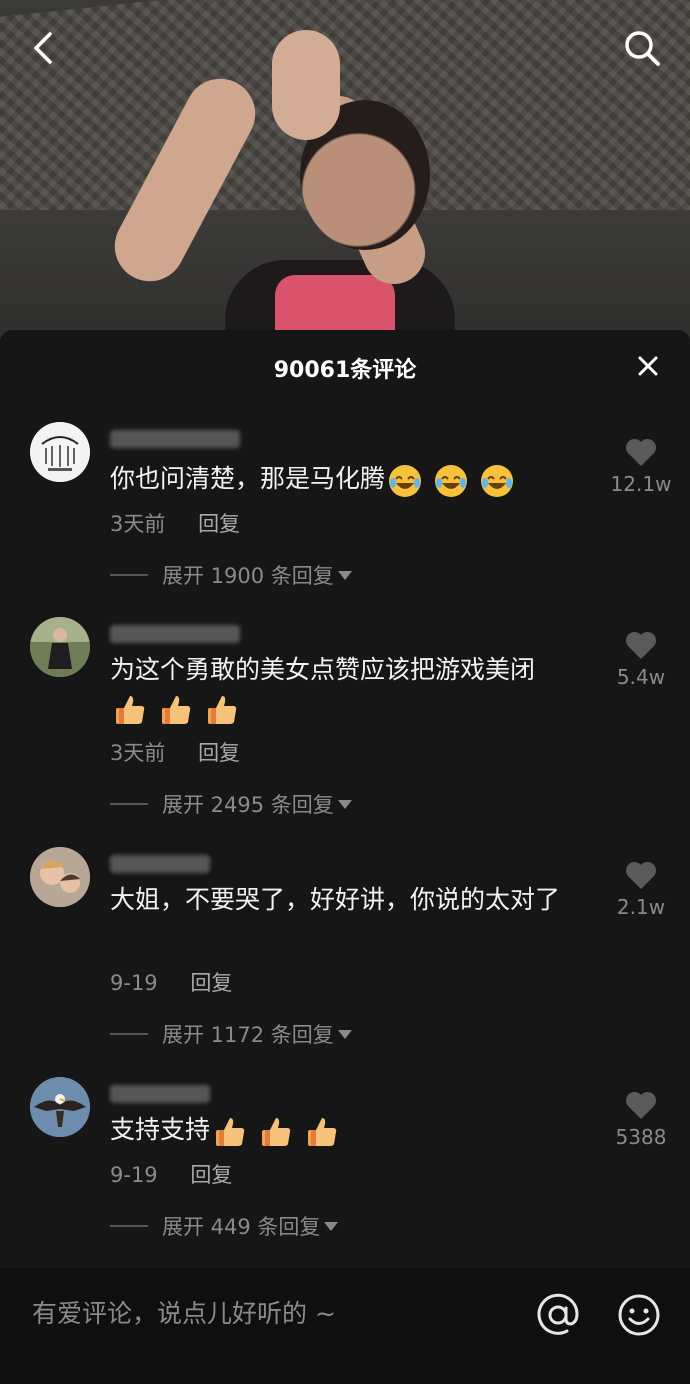 The image size is (690, 1384). I want to click on close-icon, so click(648, 366).